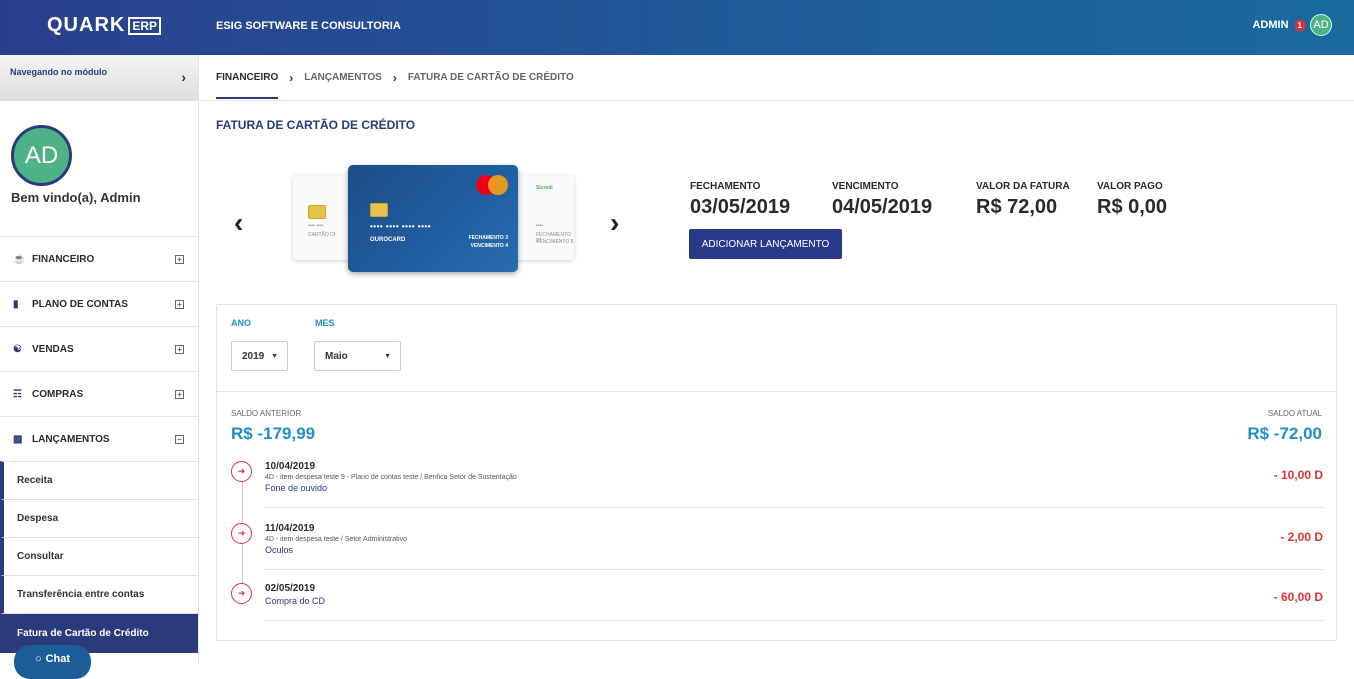  What do you see at coordinates (17, 349) in the screenshot?
I see `handshake-icon: ☯` at bounding box center [17, 349].